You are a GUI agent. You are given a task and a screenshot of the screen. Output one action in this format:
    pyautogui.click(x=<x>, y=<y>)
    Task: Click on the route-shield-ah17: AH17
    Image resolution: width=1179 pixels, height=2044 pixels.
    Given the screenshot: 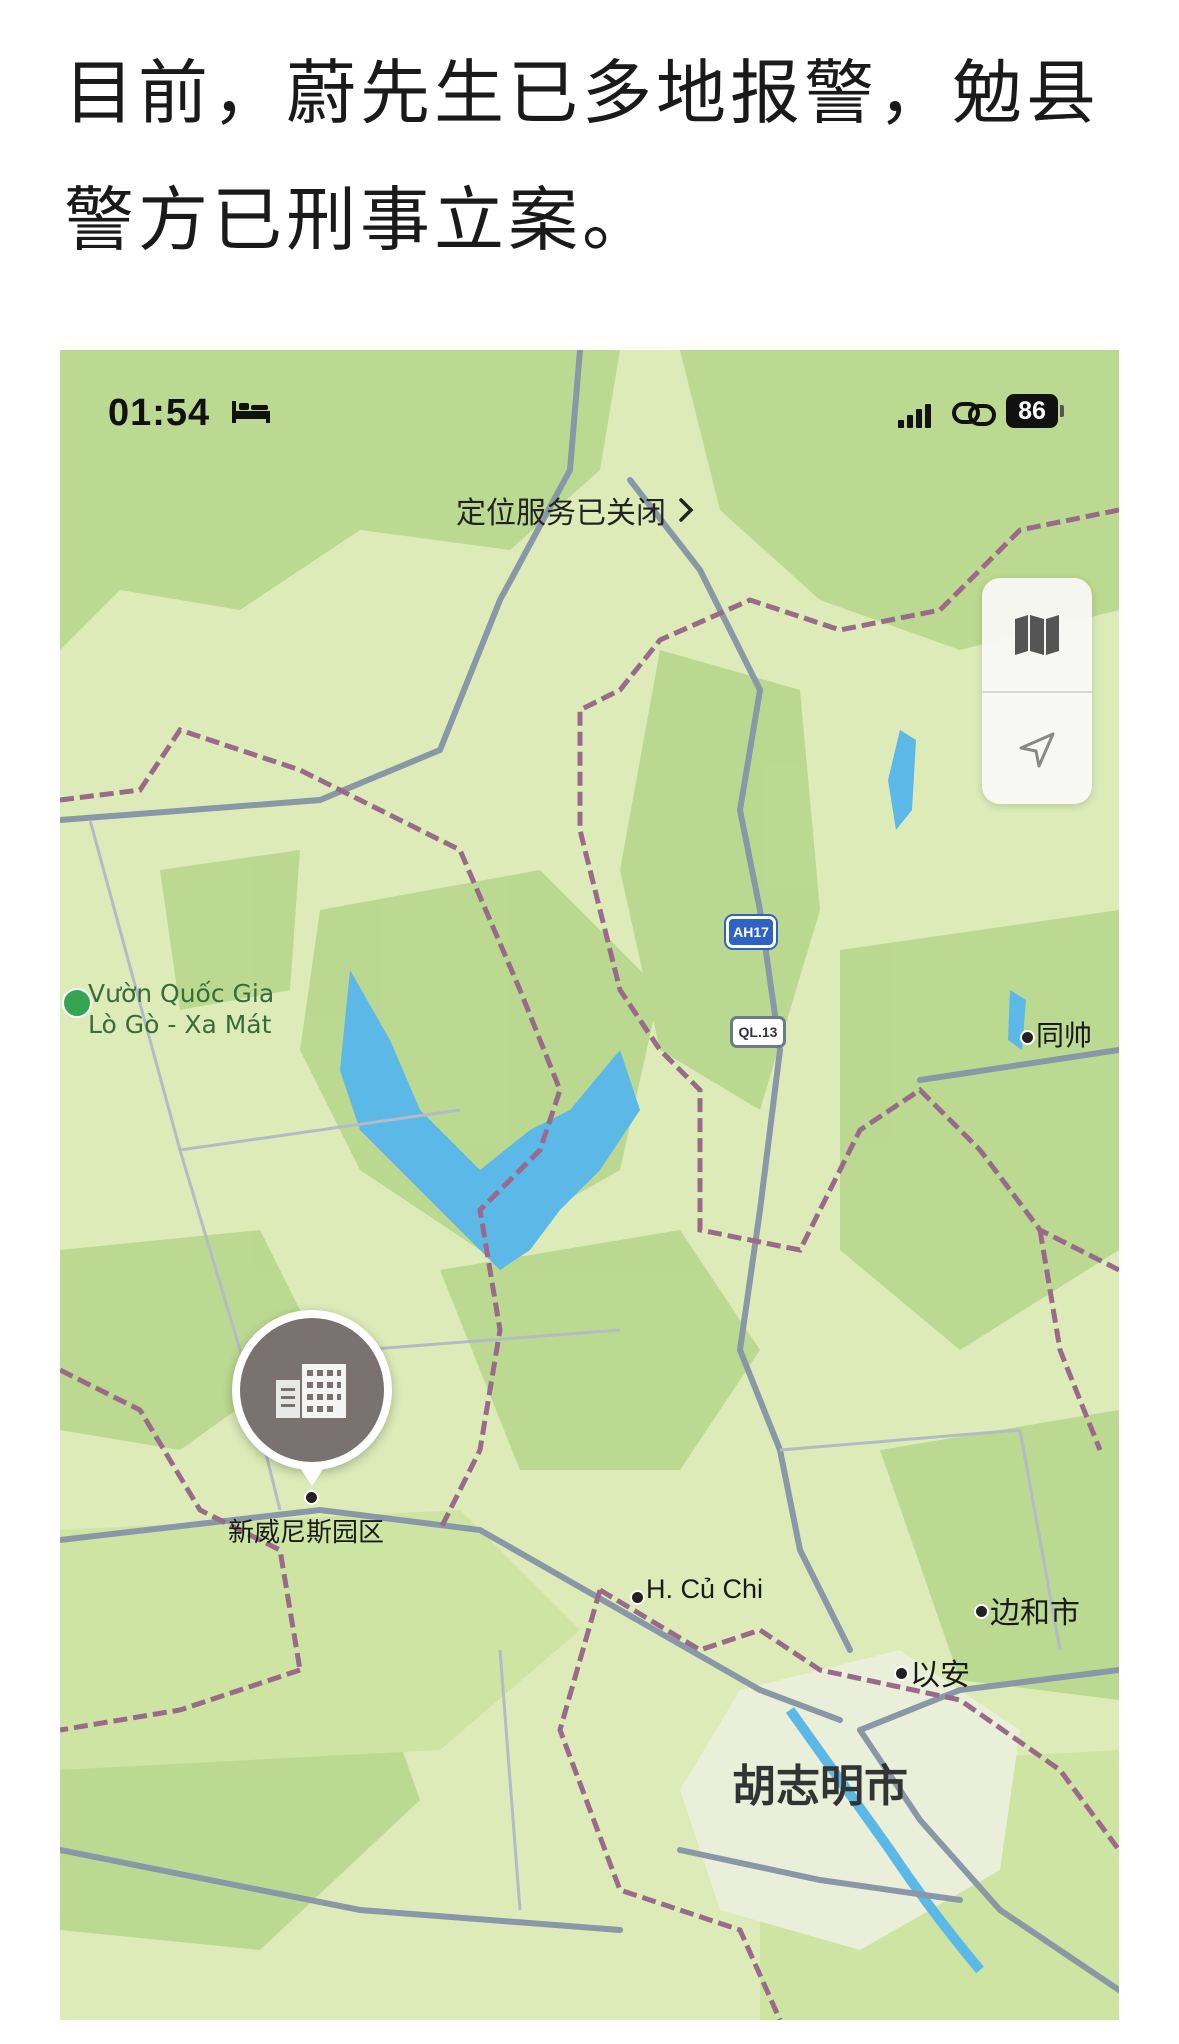 What is the action you would take?
    pyautogui.click(x=751, y=932)
    